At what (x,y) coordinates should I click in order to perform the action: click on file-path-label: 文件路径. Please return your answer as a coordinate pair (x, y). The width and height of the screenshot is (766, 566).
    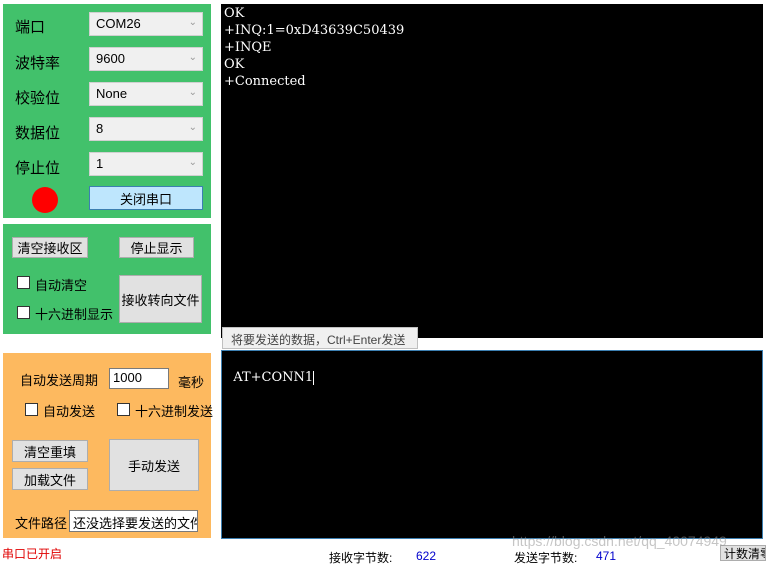
    Looking at the image, I should click on (41, 523).